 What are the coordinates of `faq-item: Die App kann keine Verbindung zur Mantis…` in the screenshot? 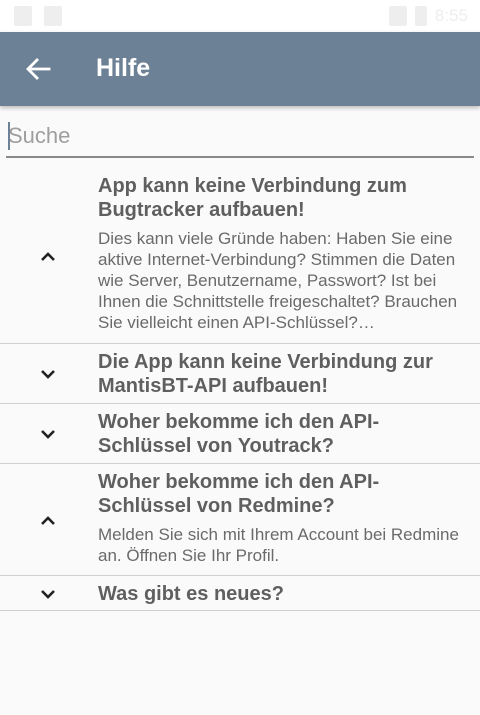 It's located at (240, 374).